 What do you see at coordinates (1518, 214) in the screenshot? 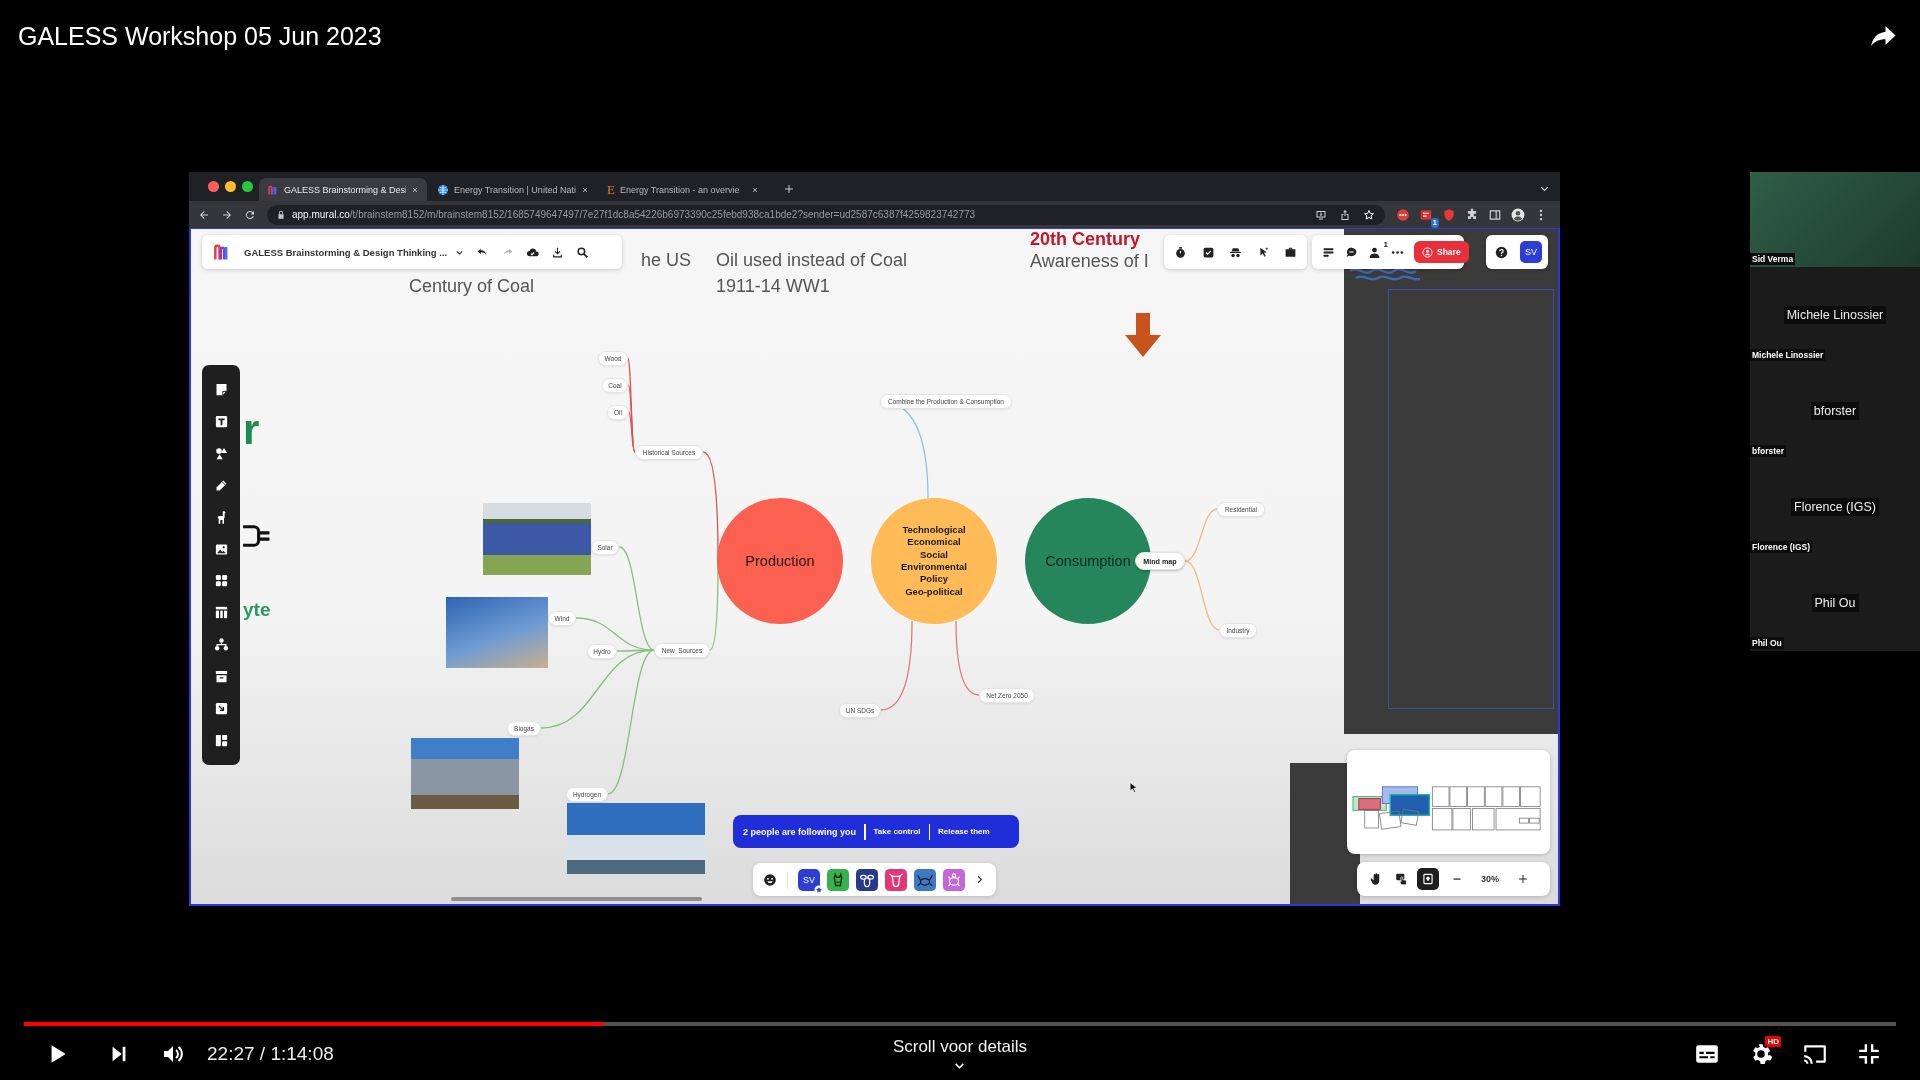
I see `profile-icon` at bounding box center [1518, 214].